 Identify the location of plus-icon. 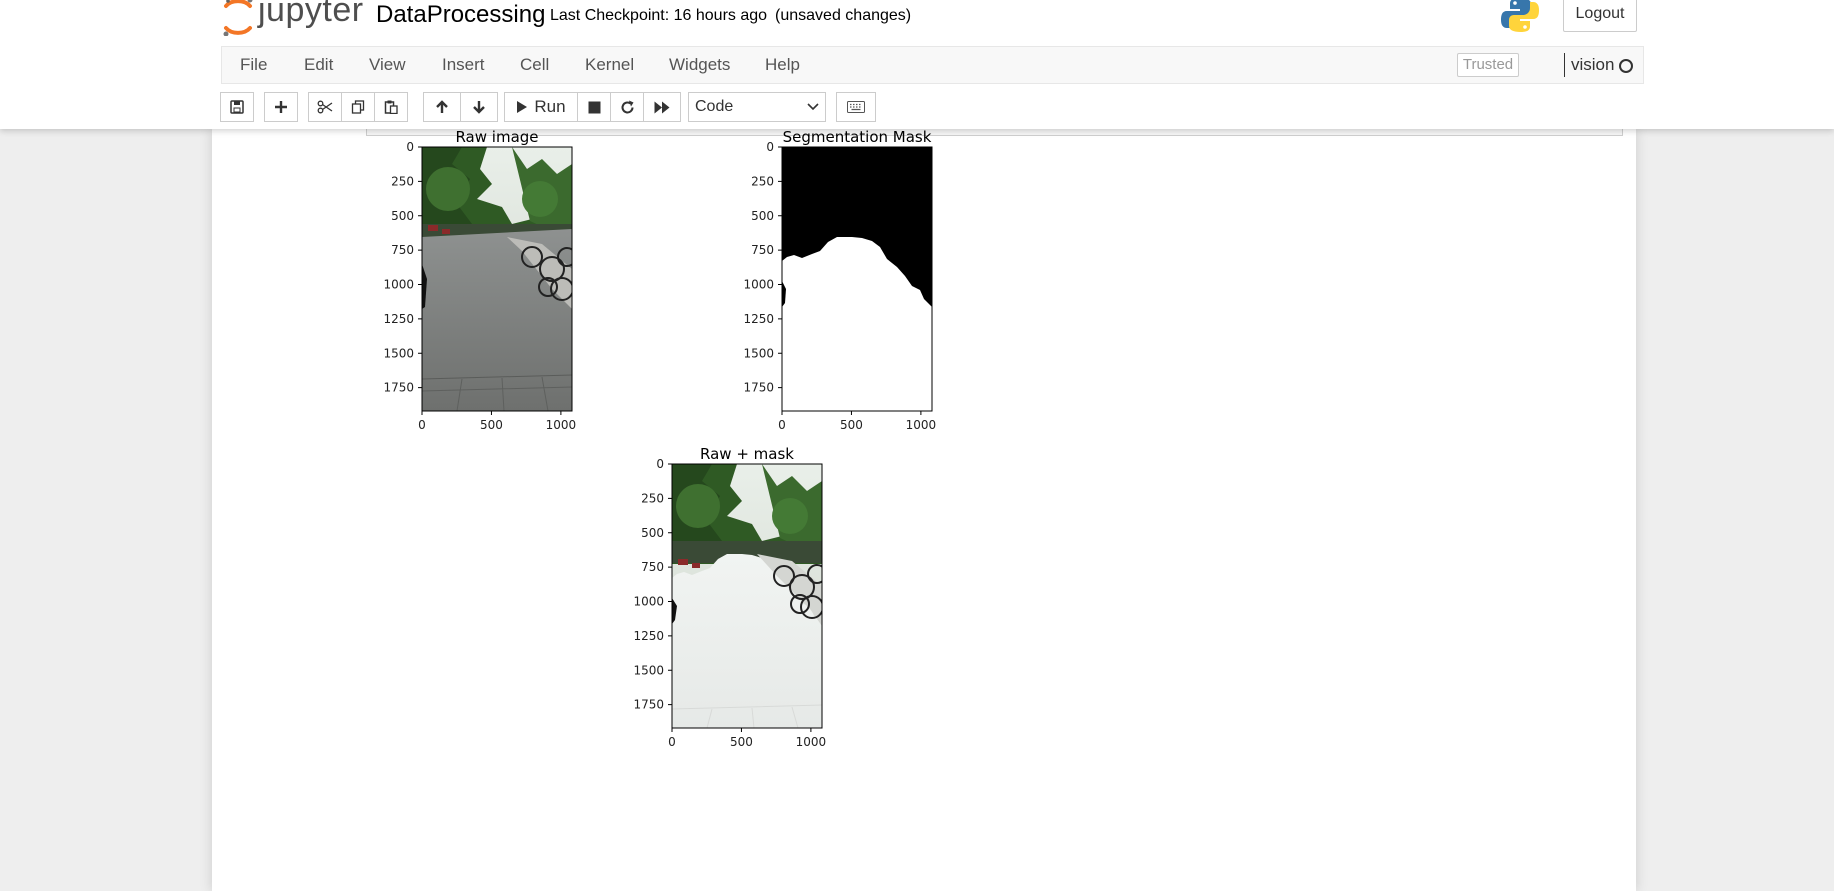
(281, 107).